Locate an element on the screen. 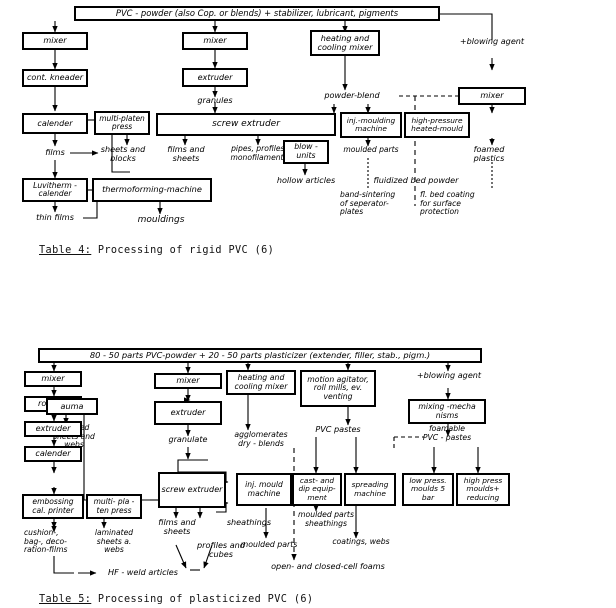  fig2-label-open-closed-cell-foams: open- and closed-cell foams is located at coordinates (328, 566).